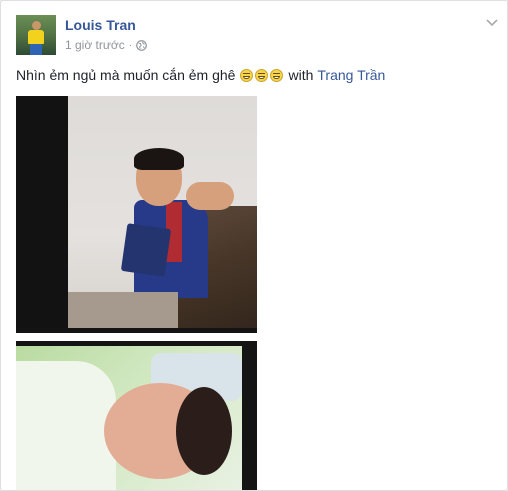 Image resolution: width=508 pixels, height=491 pixels. I want to click on photo-blanket-fold, so click(66, 425).